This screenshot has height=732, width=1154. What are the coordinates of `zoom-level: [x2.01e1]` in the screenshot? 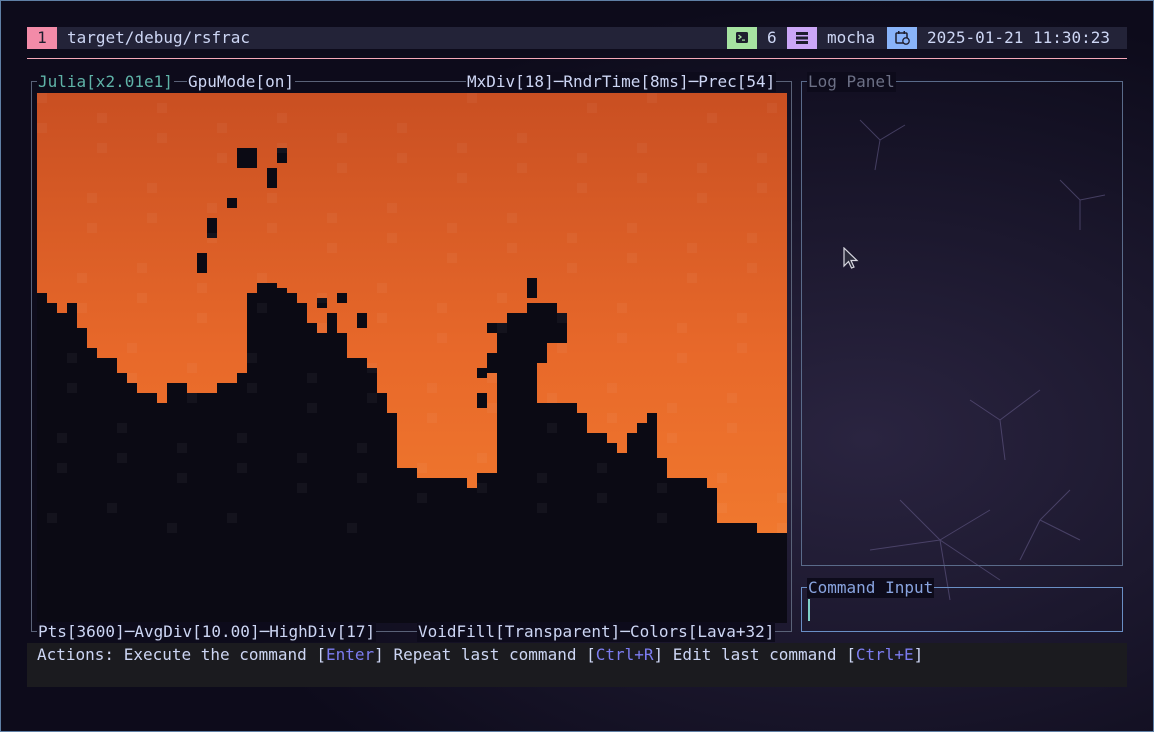 It's located at (129, 81).